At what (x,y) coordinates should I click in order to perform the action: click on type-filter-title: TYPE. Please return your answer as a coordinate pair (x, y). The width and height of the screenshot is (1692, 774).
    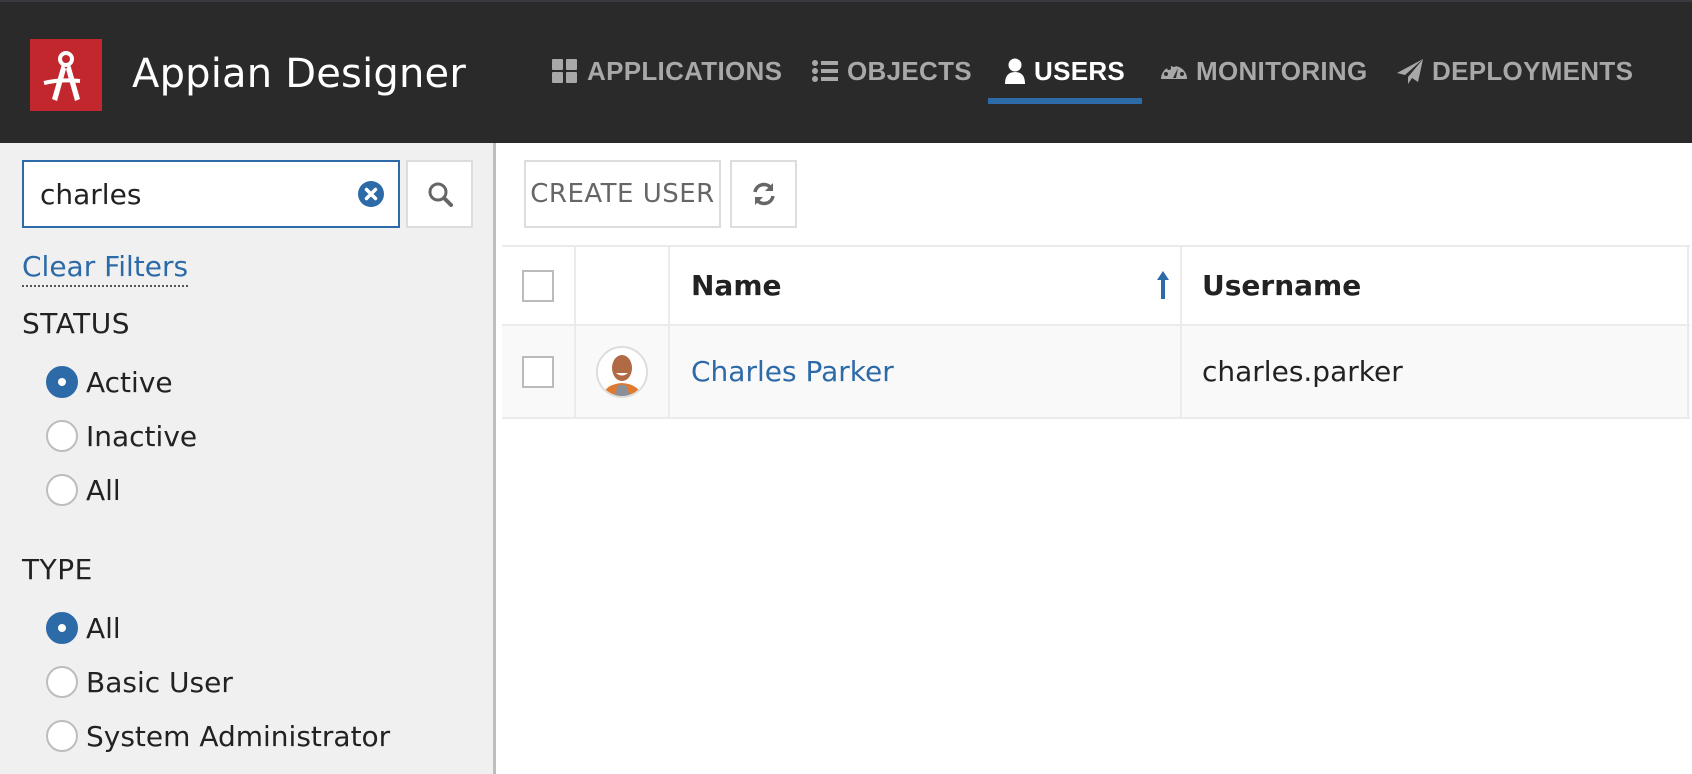
    Looking at the image, I should click on (57, 569).